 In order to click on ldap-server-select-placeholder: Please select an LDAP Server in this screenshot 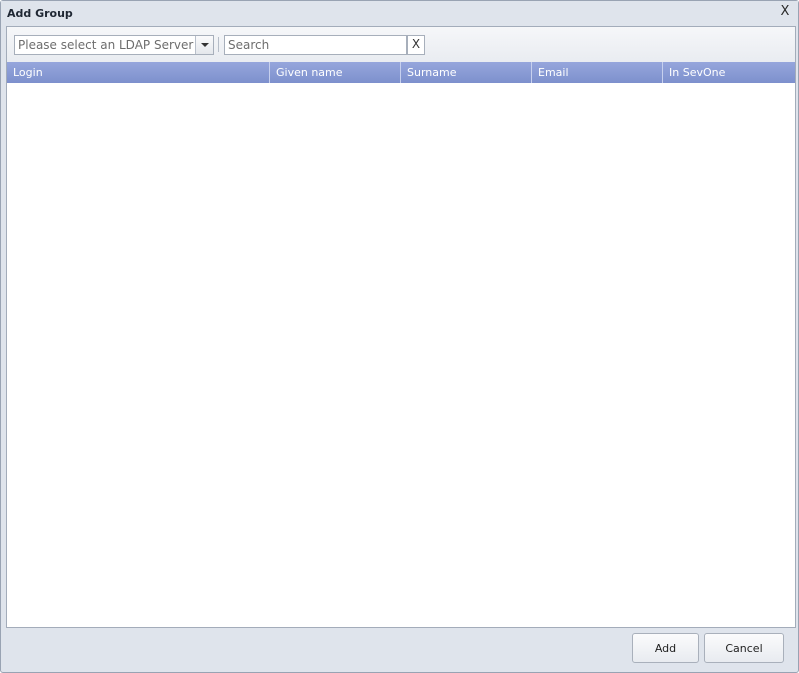, I will do `click(106, 45)`.